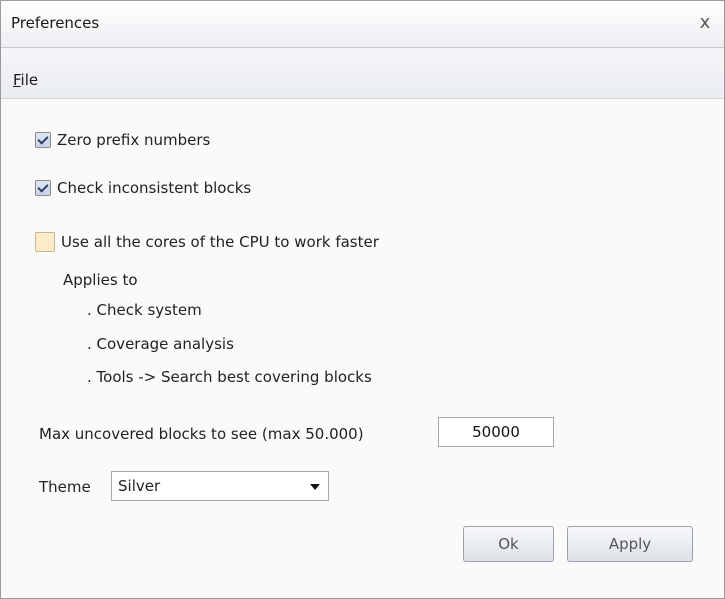 Image resolution: width=725 pixels, height=599 pixels. What do you see at coordinates (144, 310) in the screenshot?
I see `applies-item: . Check system` at bounding box center [144, 310].